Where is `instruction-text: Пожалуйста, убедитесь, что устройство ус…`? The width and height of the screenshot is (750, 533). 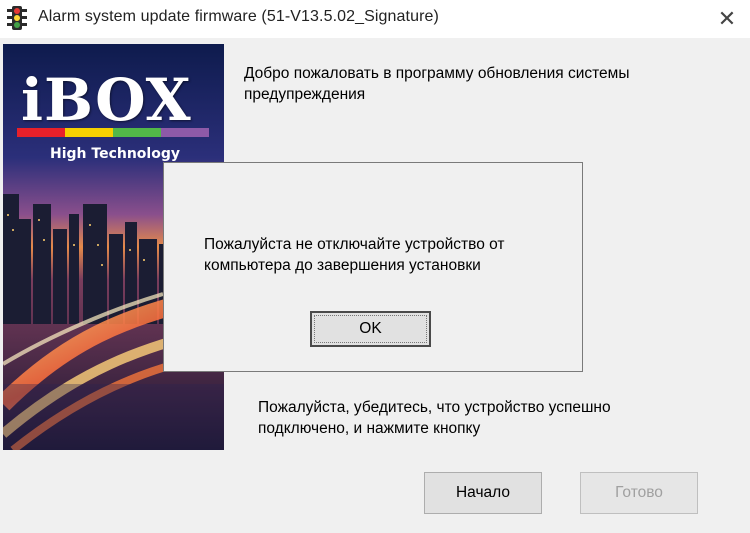 instruction-text: Пожалуйста, убедитесь, что устройство ус… is located at coordinates (434, 418).